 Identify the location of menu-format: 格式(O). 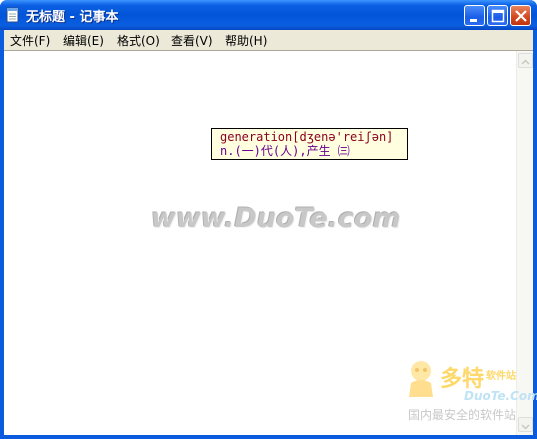
(138, 40).